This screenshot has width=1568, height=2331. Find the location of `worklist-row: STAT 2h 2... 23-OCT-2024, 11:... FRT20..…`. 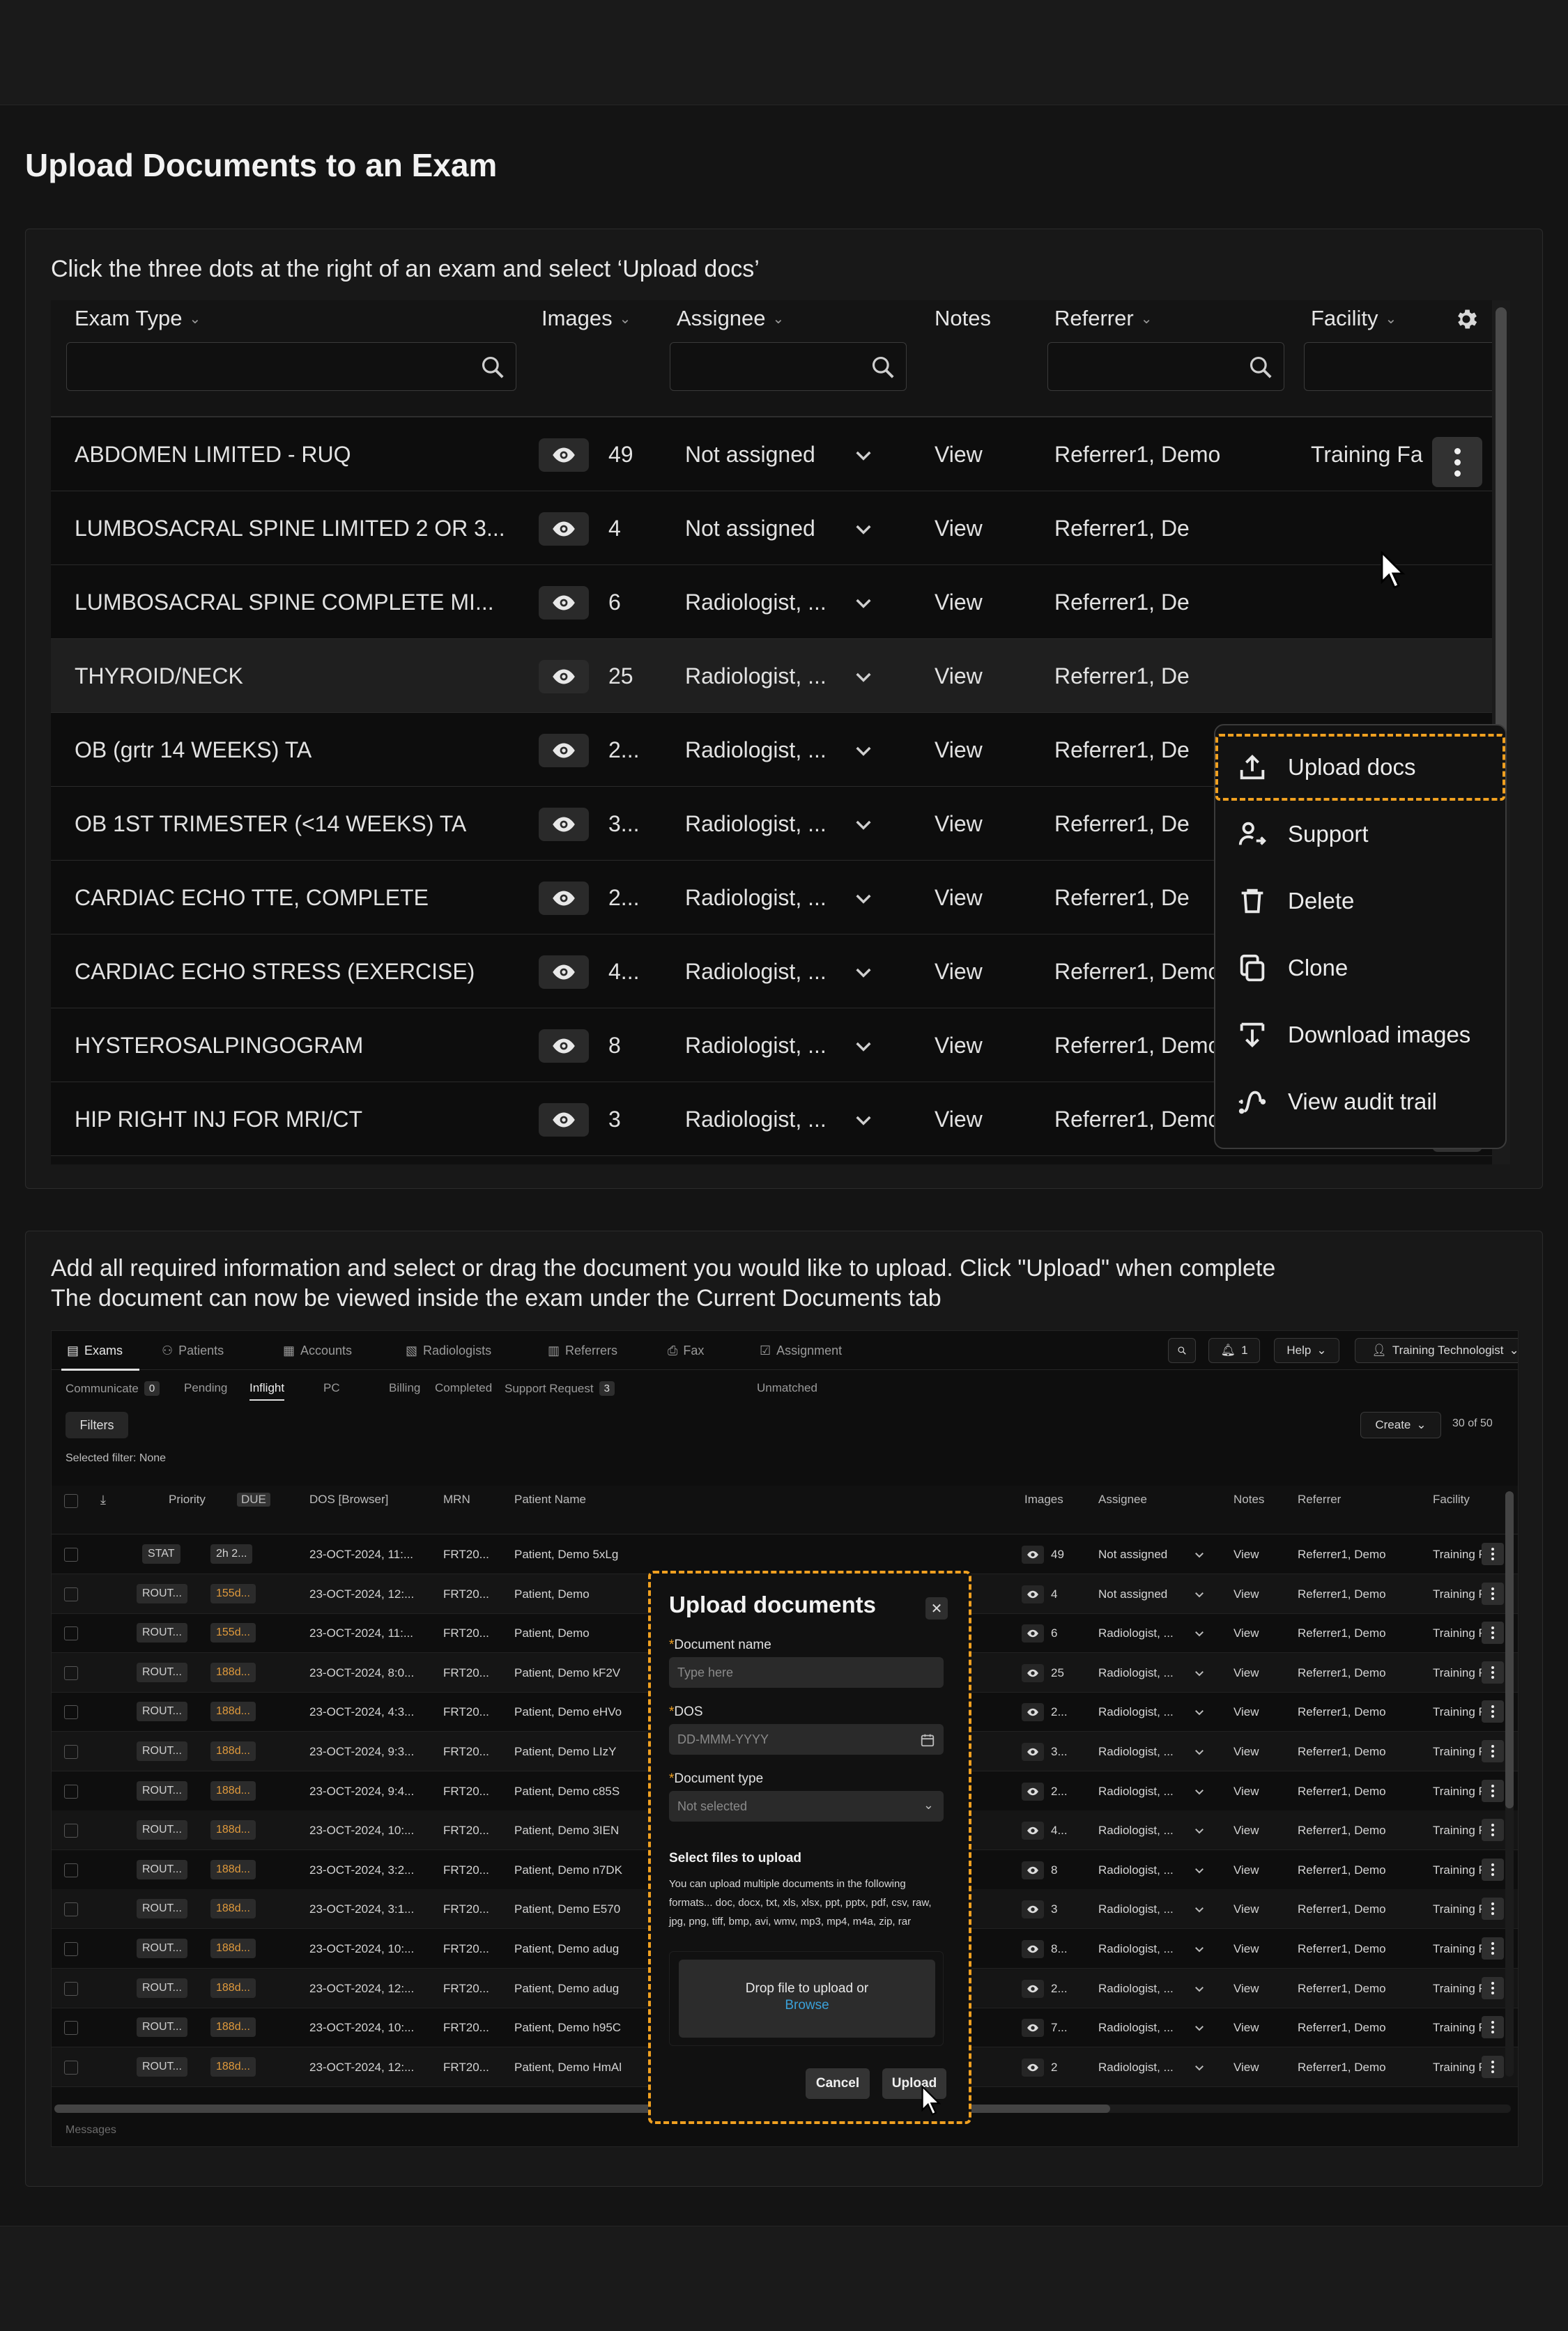

worklist-row: STAT 2h 2... 23-OCT-2024, 11:... FRT20..… is located at coordinates (785, 1554).